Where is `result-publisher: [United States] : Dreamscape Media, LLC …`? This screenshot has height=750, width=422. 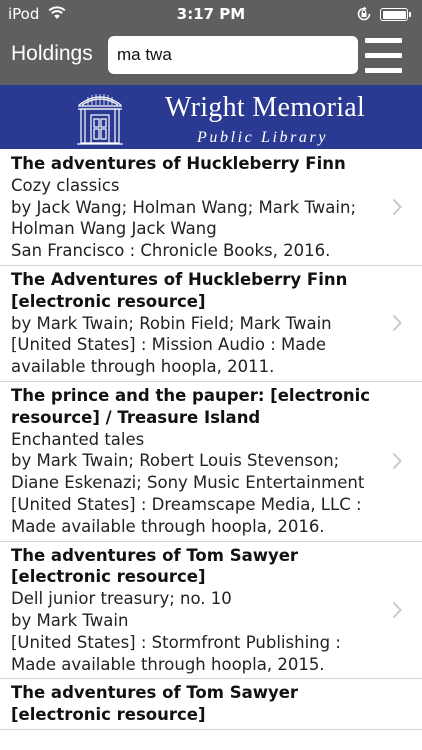
result-publisher: [United States] : Dreamscape Media, LLC … is located at coordinates (186, 515).